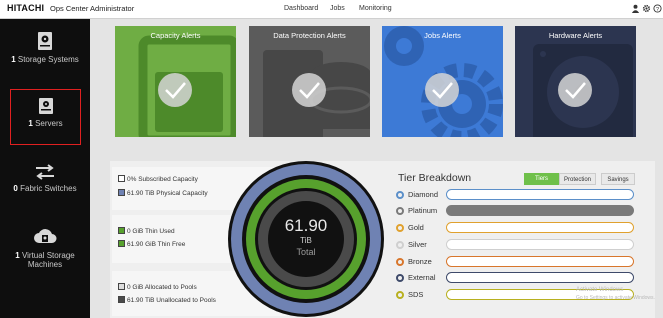 This screenshot has height=318, width=663. What do you see at coordinates (45, 41) in the screenshot?
I see `storage-system-icon` at bounding box center [45, 41].